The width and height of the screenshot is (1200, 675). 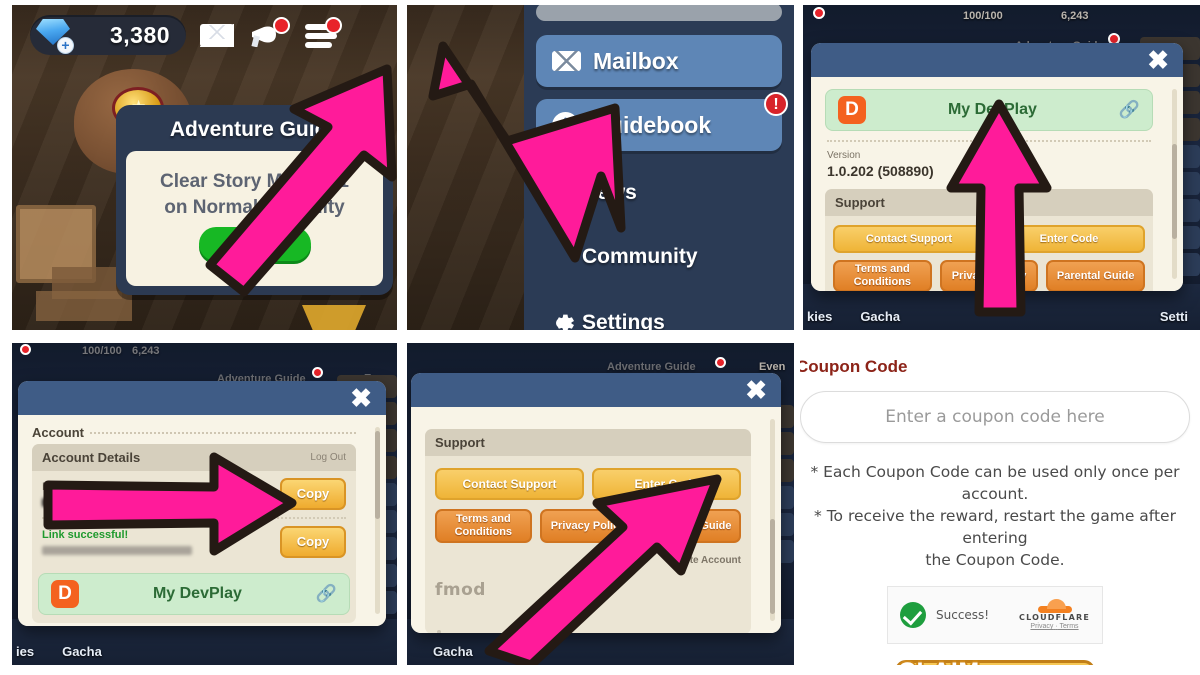 What do you see at coordinates (819, 316) in the screenshot?
I see `nav-cookies: kies` at bounding box center [819, 316].